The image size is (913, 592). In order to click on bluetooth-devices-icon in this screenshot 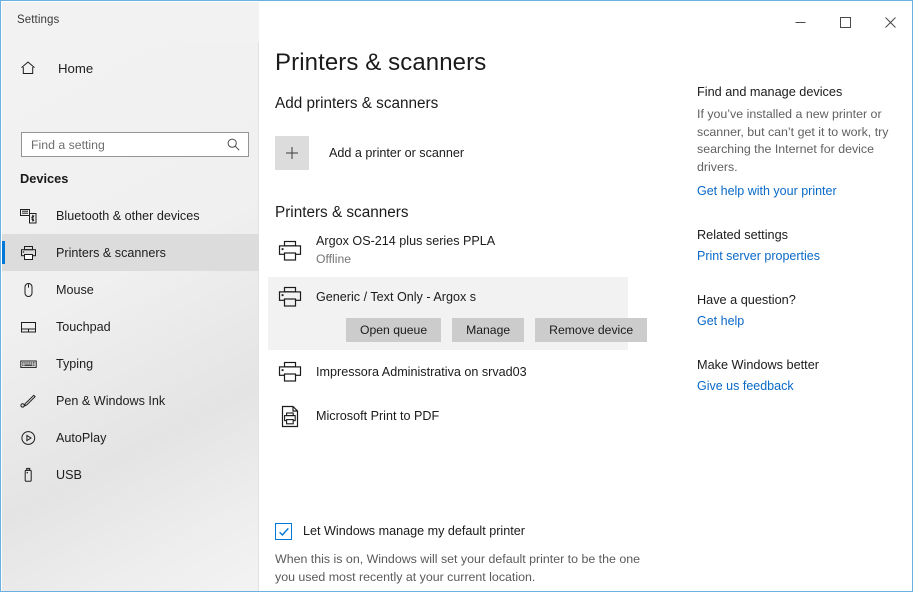, I will do `click(31, 216)`.